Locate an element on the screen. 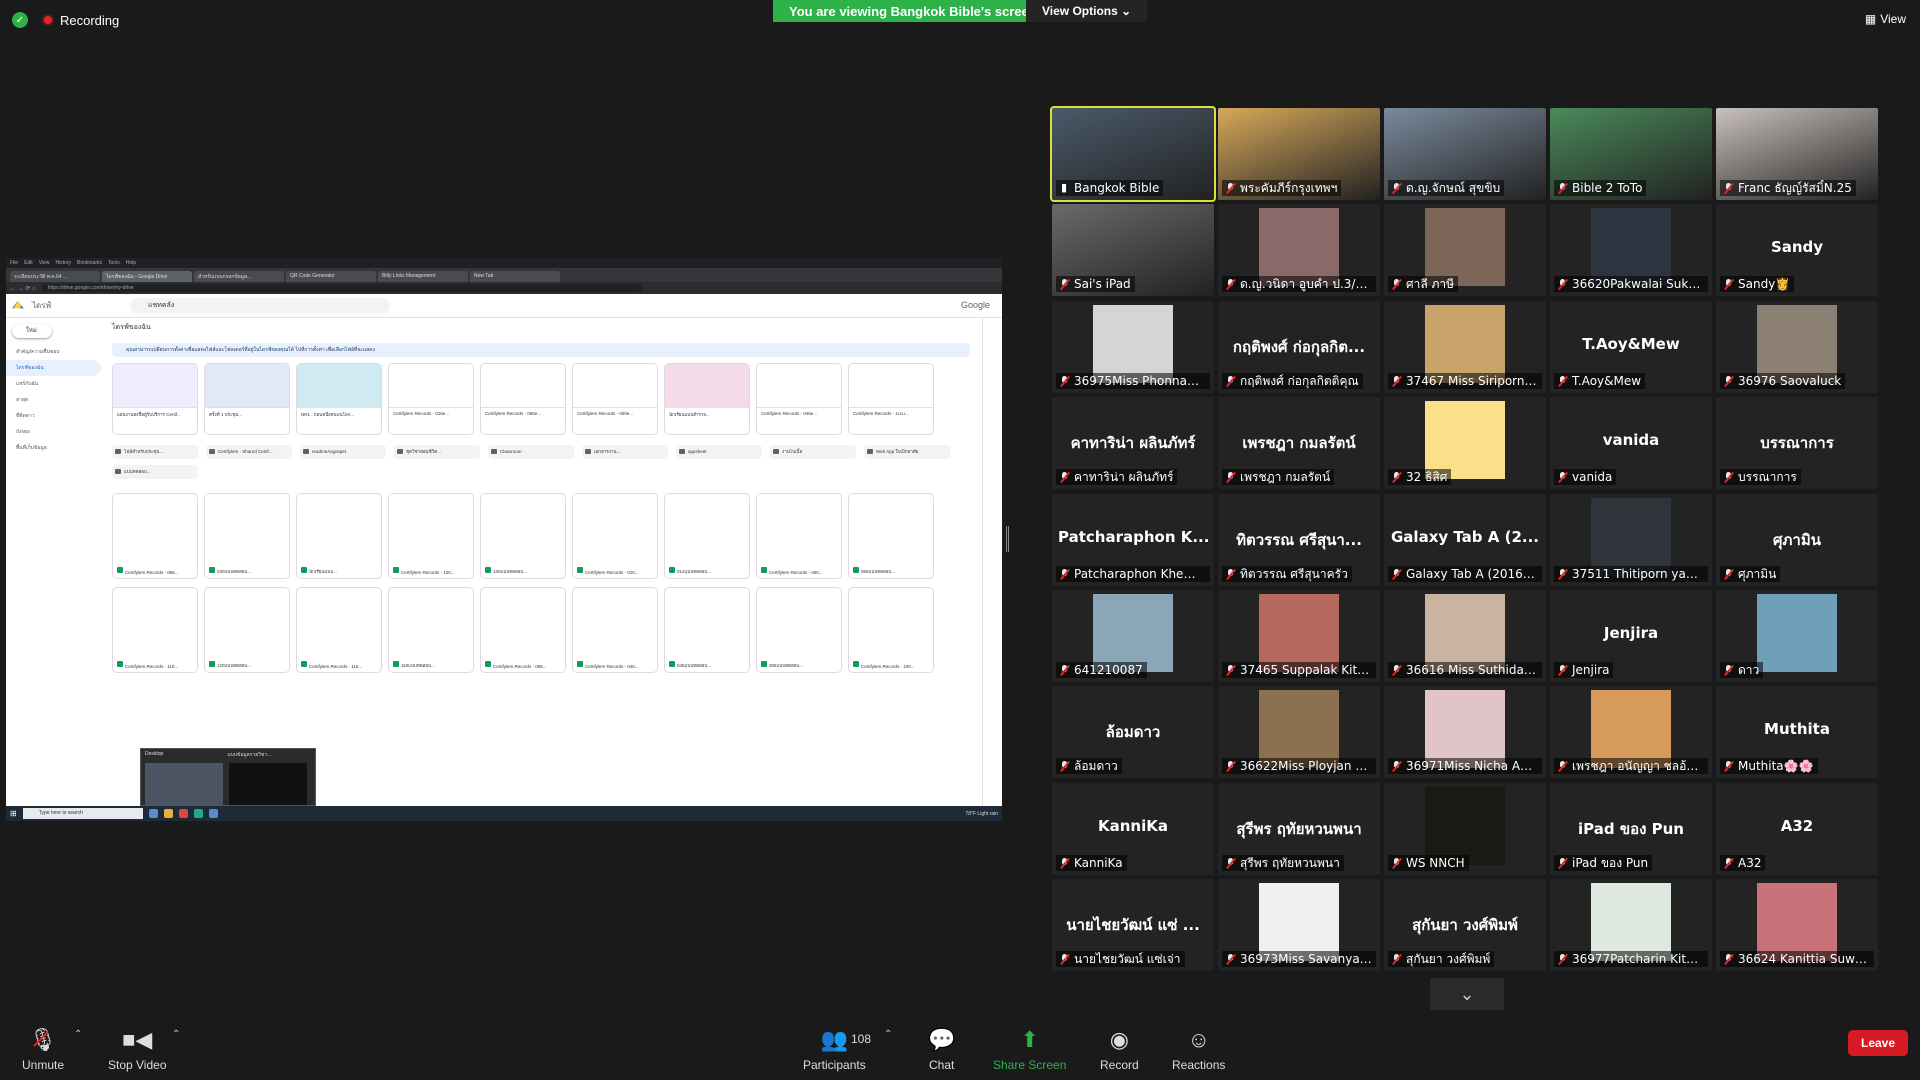  drive-search-input: แชทคลัง is located at coordinates (260, 305).